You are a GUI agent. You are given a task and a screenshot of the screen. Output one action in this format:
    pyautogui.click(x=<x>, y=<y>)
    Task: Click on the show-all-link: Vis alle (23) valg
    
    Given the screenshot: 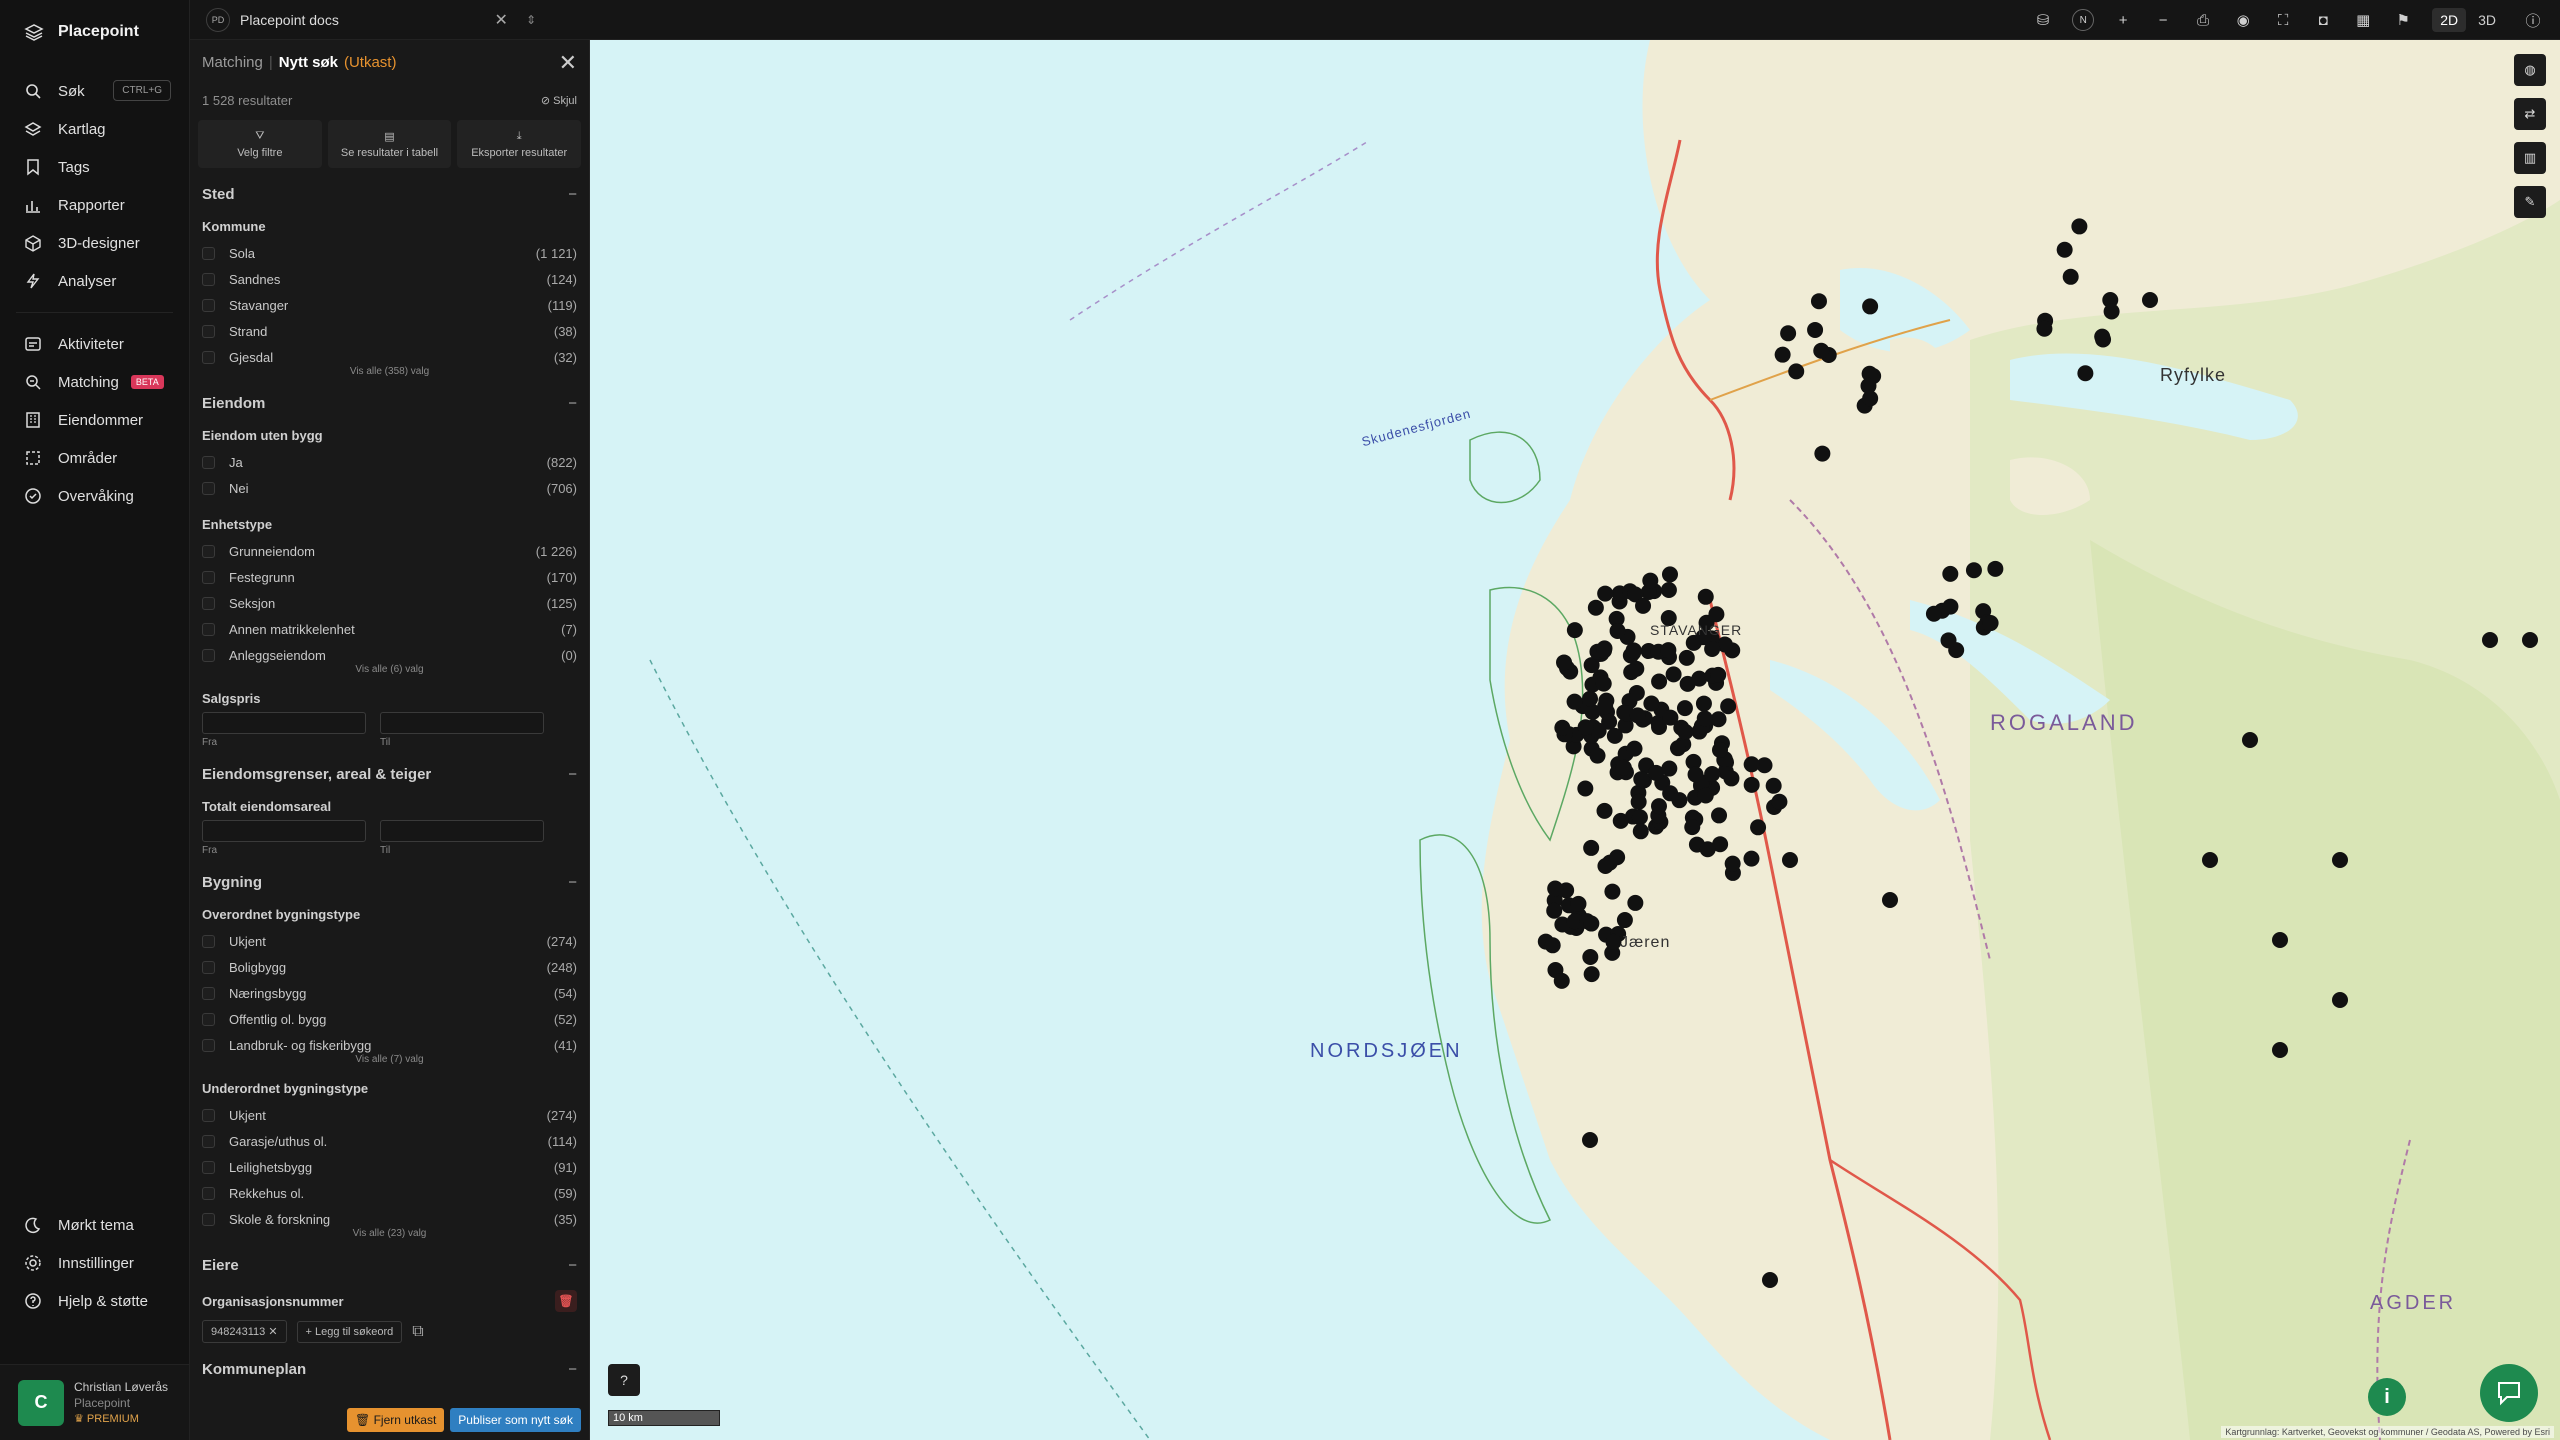 What is the action you would take?
    pyautogui.click(x=389, y=1233)
    